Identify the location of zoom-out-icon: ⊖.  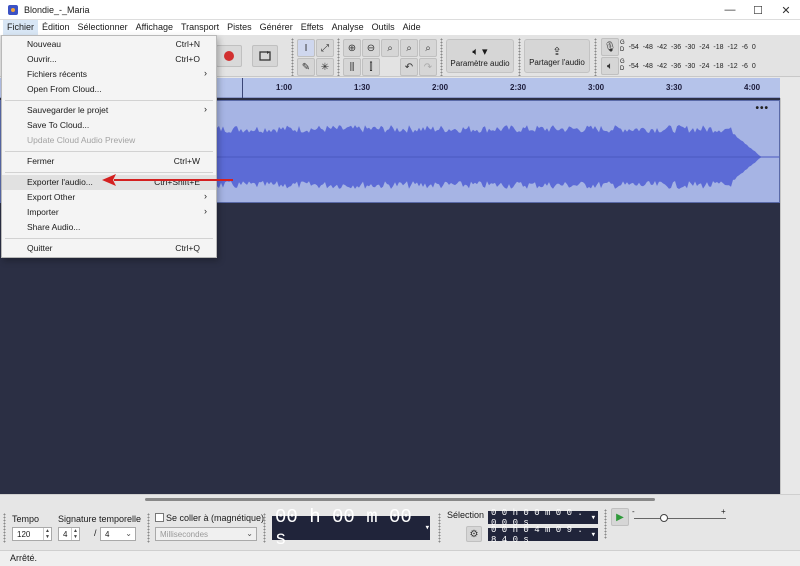
(371, 48).